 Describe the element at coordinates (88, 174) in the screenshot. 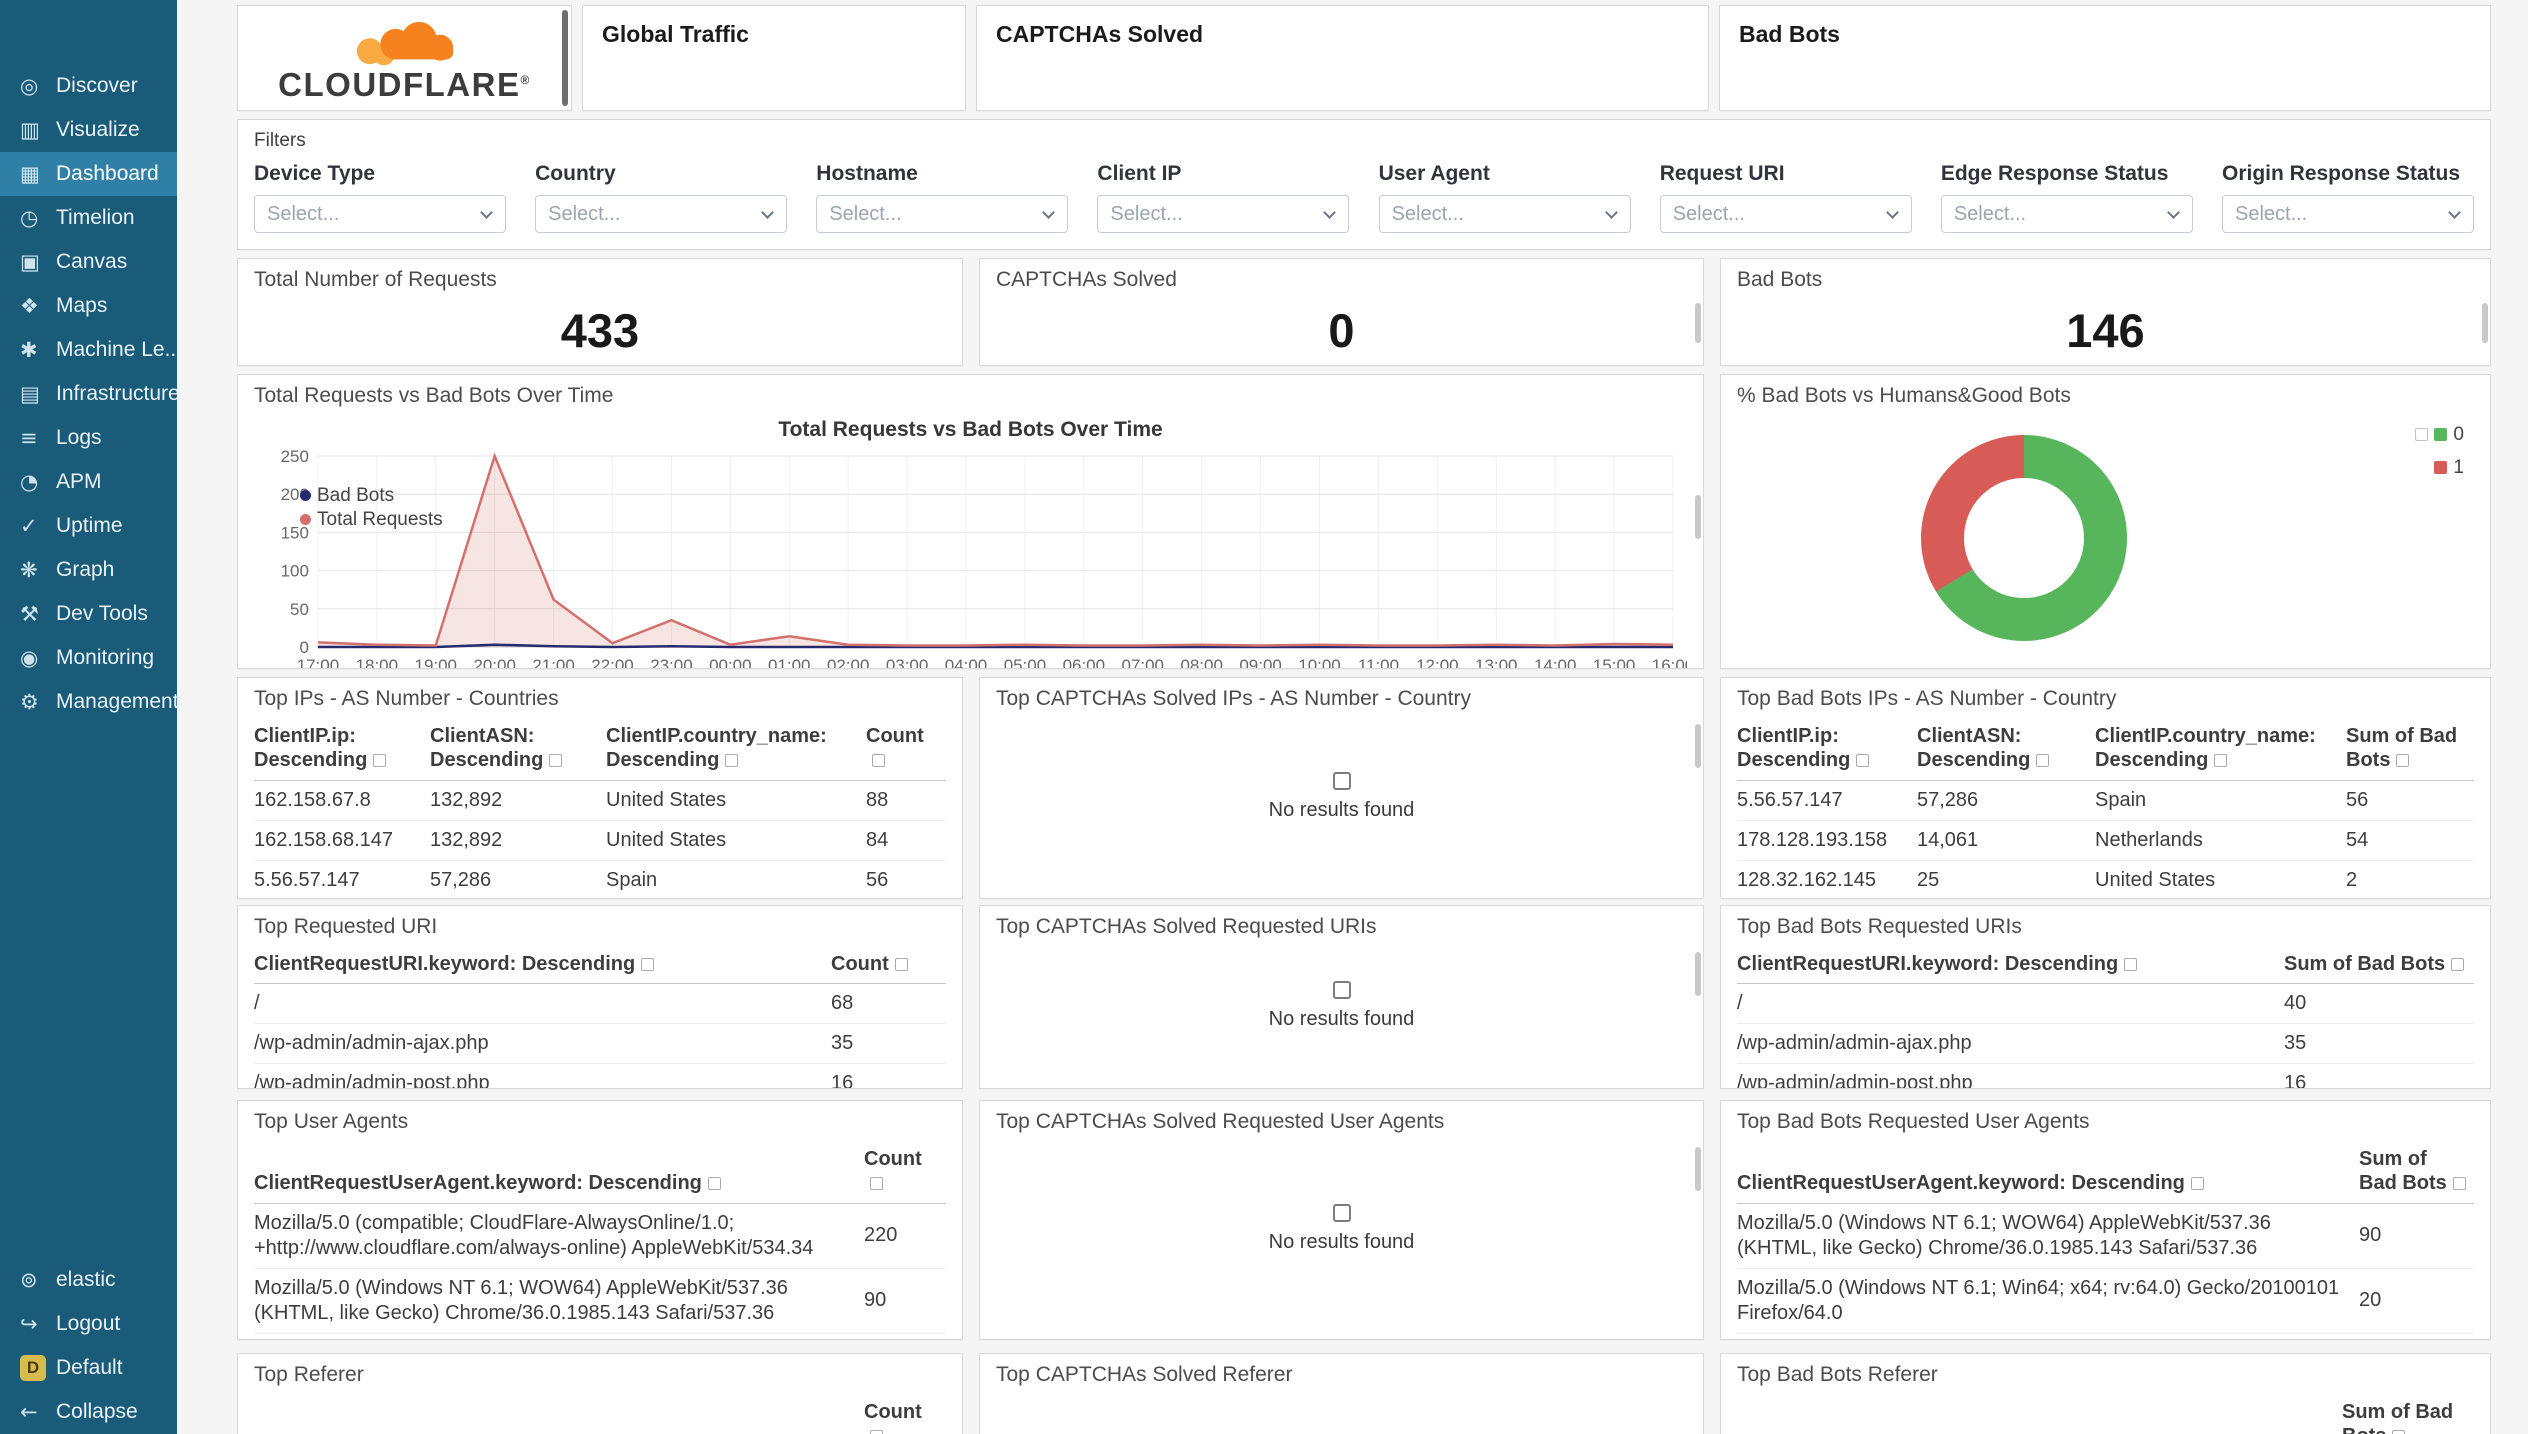

I see `sidebar-item-dashboard: ▦ Dashboard` at that location.